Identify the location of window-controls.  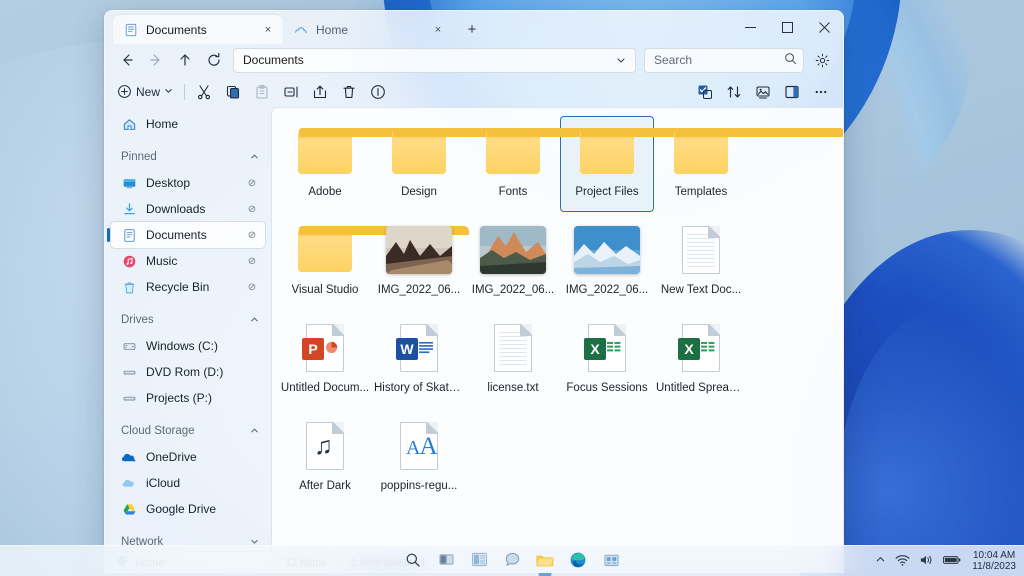
(787, 27).